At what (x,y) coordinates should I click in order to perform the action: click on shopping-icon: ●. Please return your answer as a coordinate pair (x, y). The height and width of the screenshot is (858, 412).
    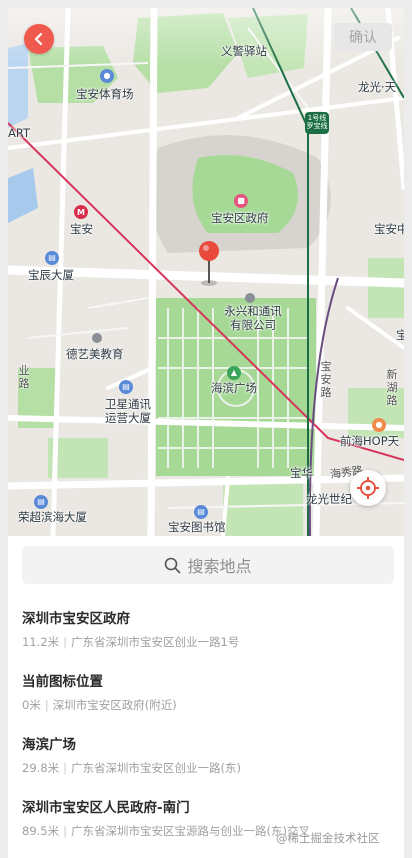
    Looking at the image, I should click on (379, 425).